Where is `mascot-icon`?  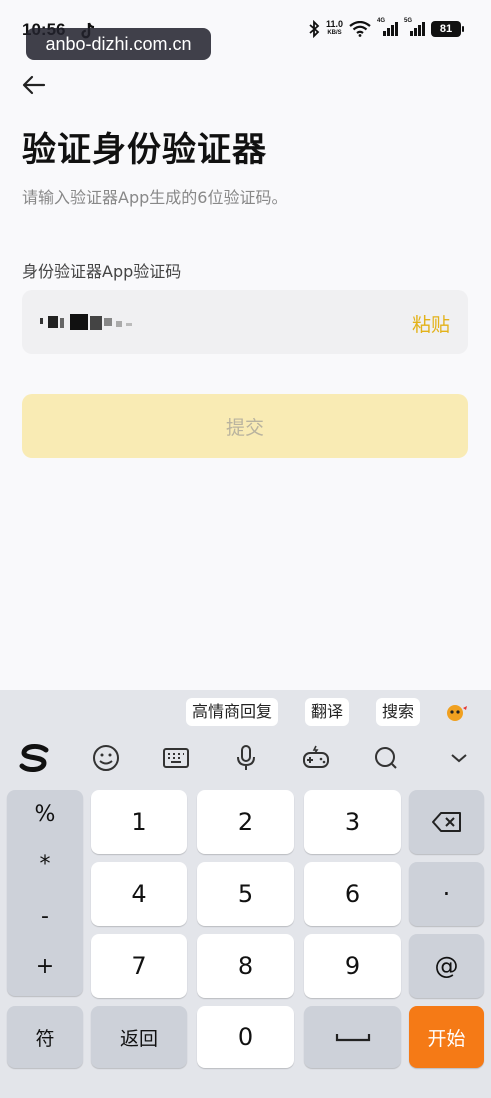
mascot-icon is located at coordinates (455, 713).